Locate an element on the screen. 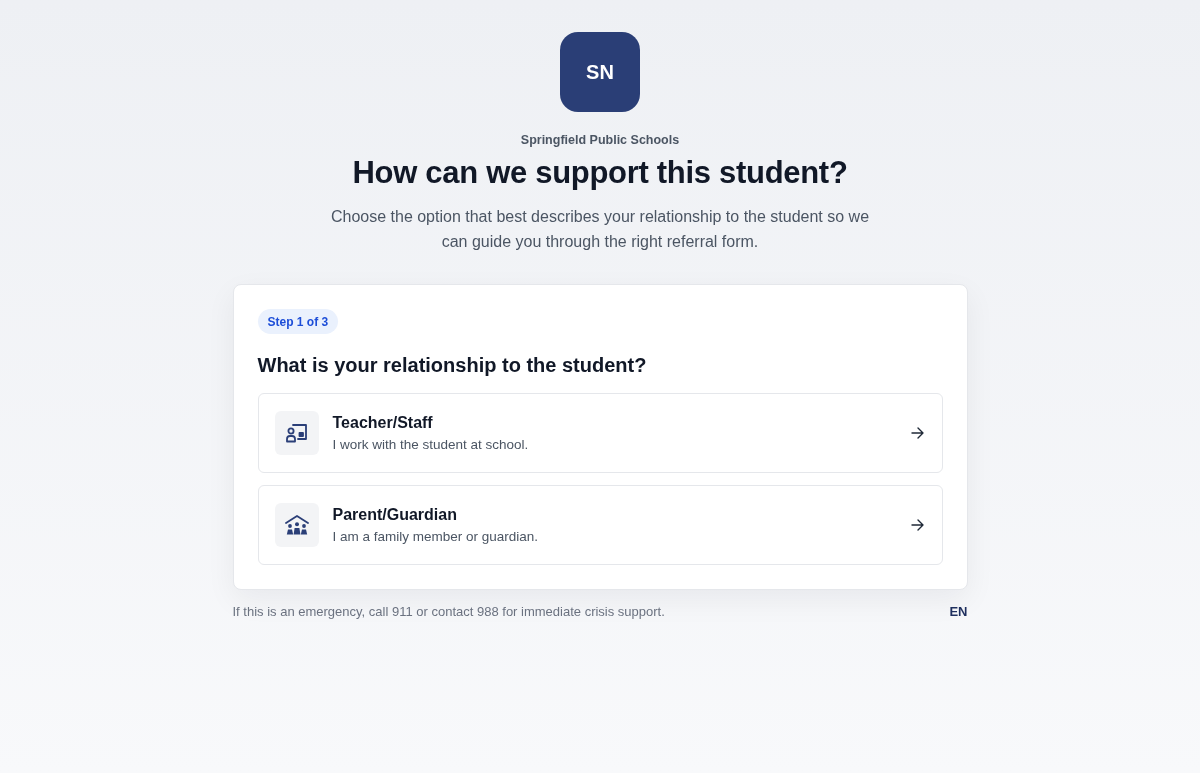 Image resolution: width=1200 pixels, height=773 pixels. page-subtitle: Choose the option that best describes your relationship to the student so we can guide you through the right referral form. is located at coordinates (600, 229).